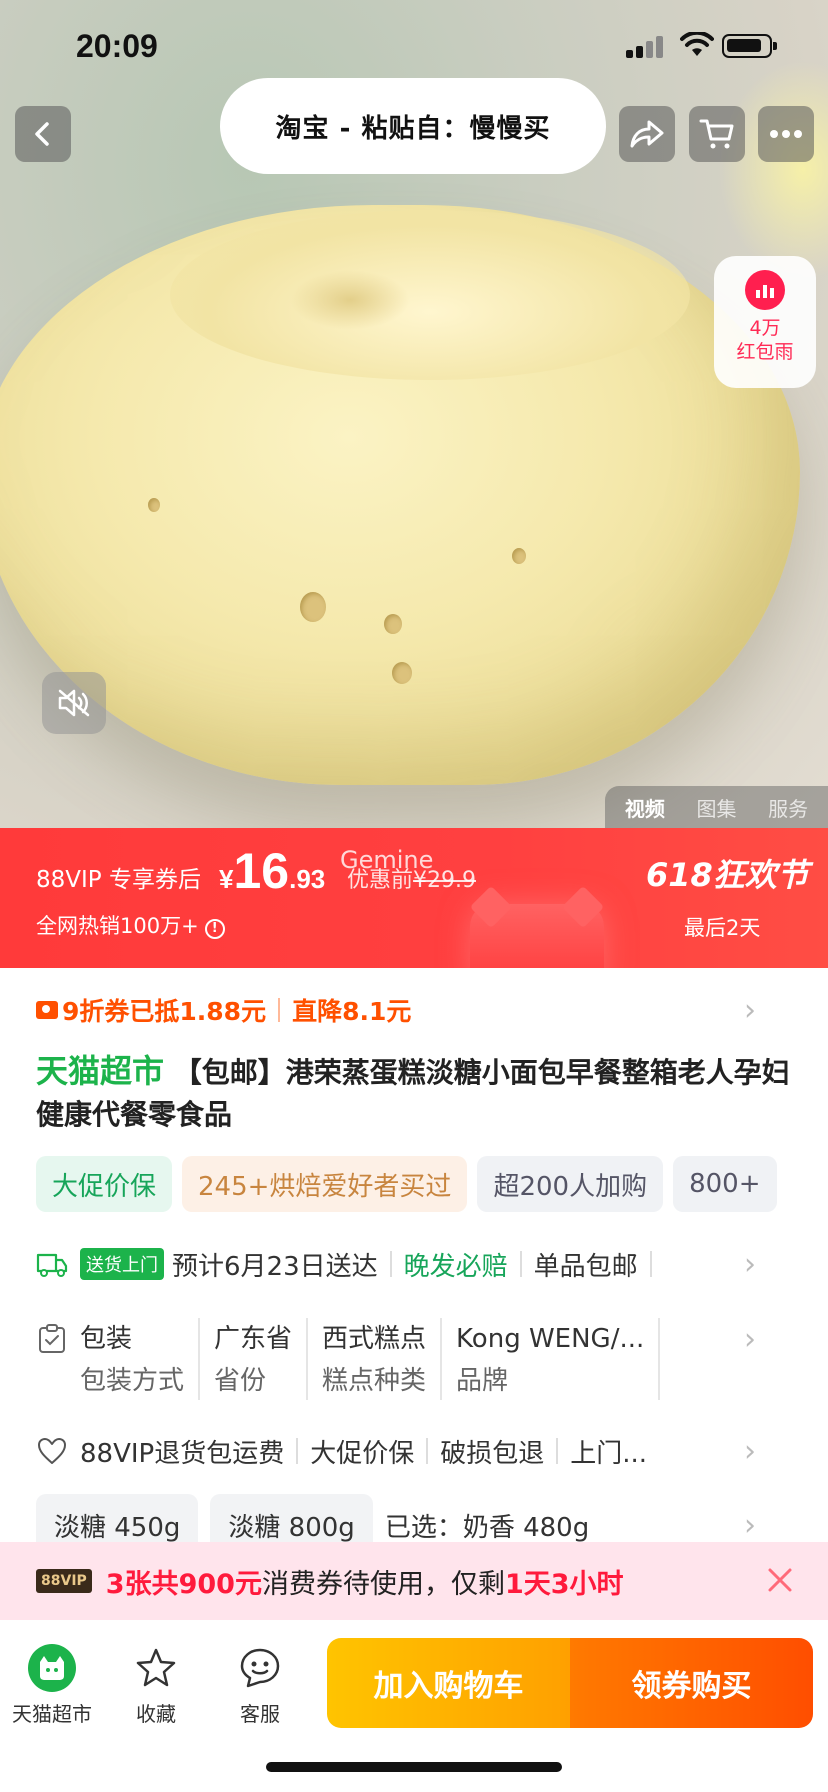  Describe the element at coordinates (104, 1184) in the screenshot. I see `tag-price-protect: 大促价保` at that location.